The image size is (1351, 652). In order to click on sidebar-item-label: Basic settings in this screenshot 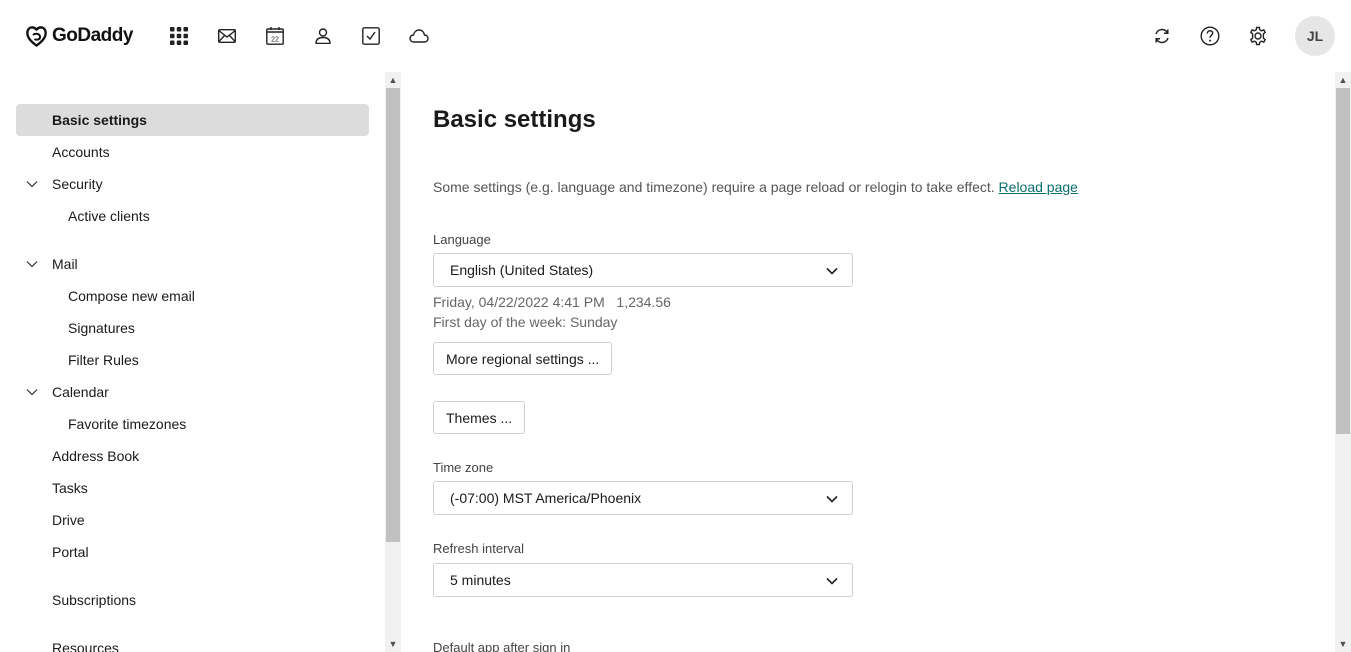, I will do `click(99, 120)`.